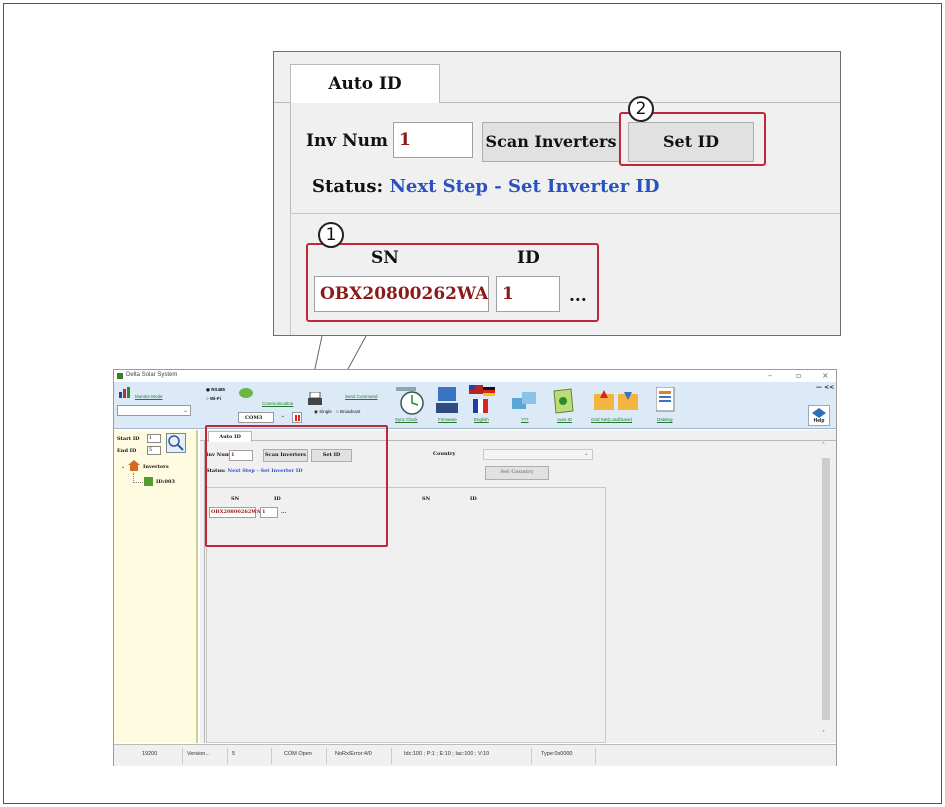  Describe the element at coordinates (297, 417) in the screenshot. I see `pause-button` at that location.